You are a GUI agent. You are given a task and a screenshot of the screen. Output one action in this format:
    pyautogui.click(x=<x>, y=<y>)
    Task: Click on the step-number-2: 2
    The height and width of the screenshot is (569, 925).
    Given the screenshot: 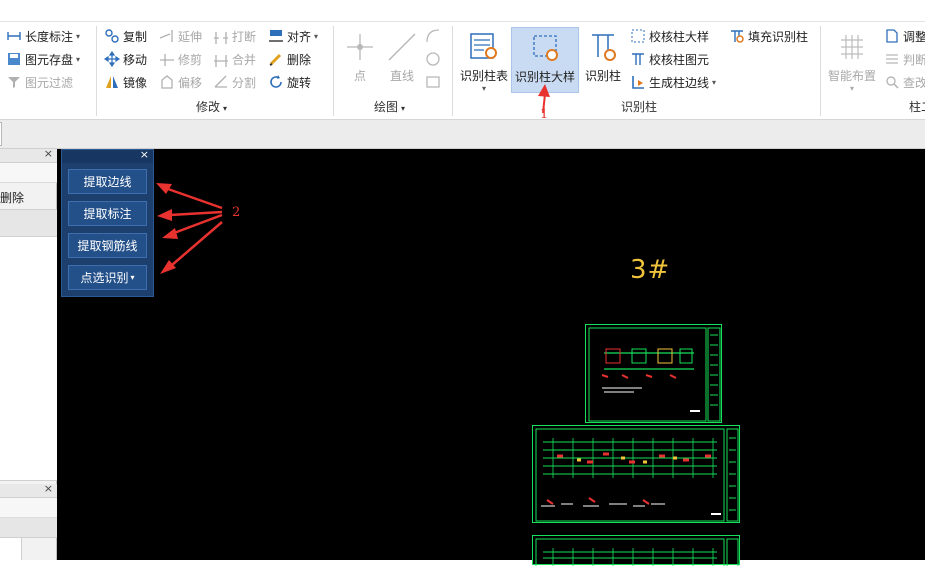 What is the action you would take?
    pyautogui.click(x=236, y=212)
    